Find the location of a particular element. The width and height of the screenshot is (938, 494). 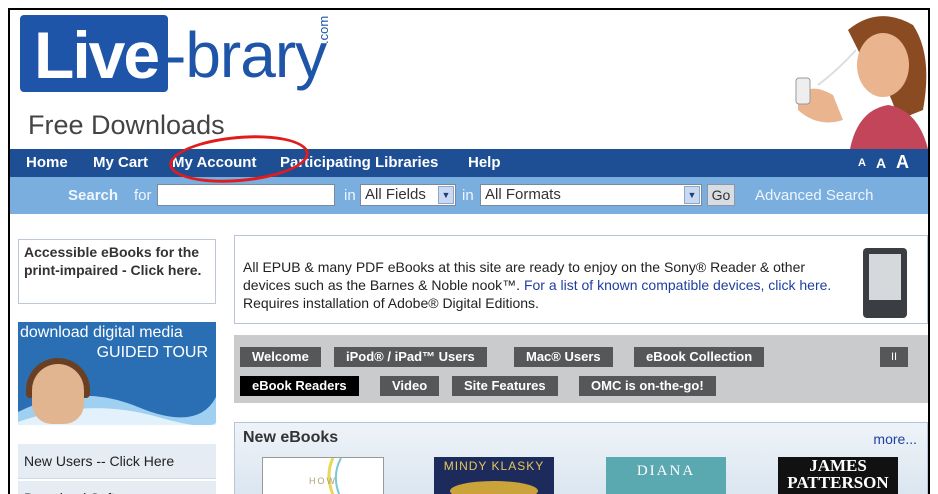

search-for-label: for is located at coordinates (143, 195).